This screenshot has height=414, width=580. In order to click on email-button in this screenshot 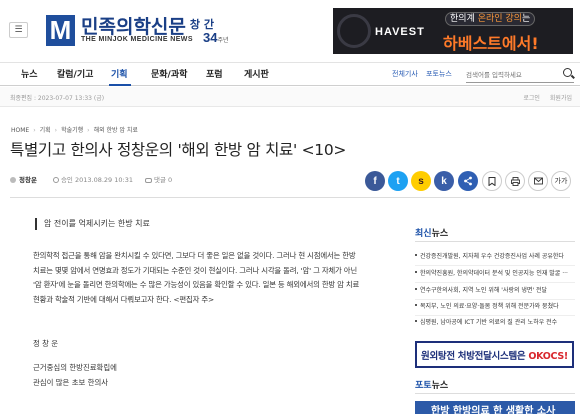, I will do `click(538, 181)`.